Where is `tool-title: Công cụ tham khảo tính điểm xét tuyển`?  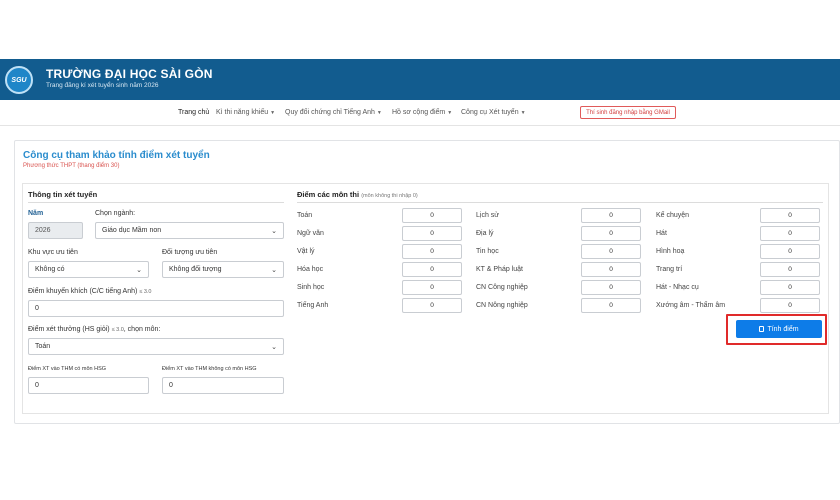
tool-title: Công cụ tham khảo tính điểm xét tuyển is located at coordinates (116, 155).